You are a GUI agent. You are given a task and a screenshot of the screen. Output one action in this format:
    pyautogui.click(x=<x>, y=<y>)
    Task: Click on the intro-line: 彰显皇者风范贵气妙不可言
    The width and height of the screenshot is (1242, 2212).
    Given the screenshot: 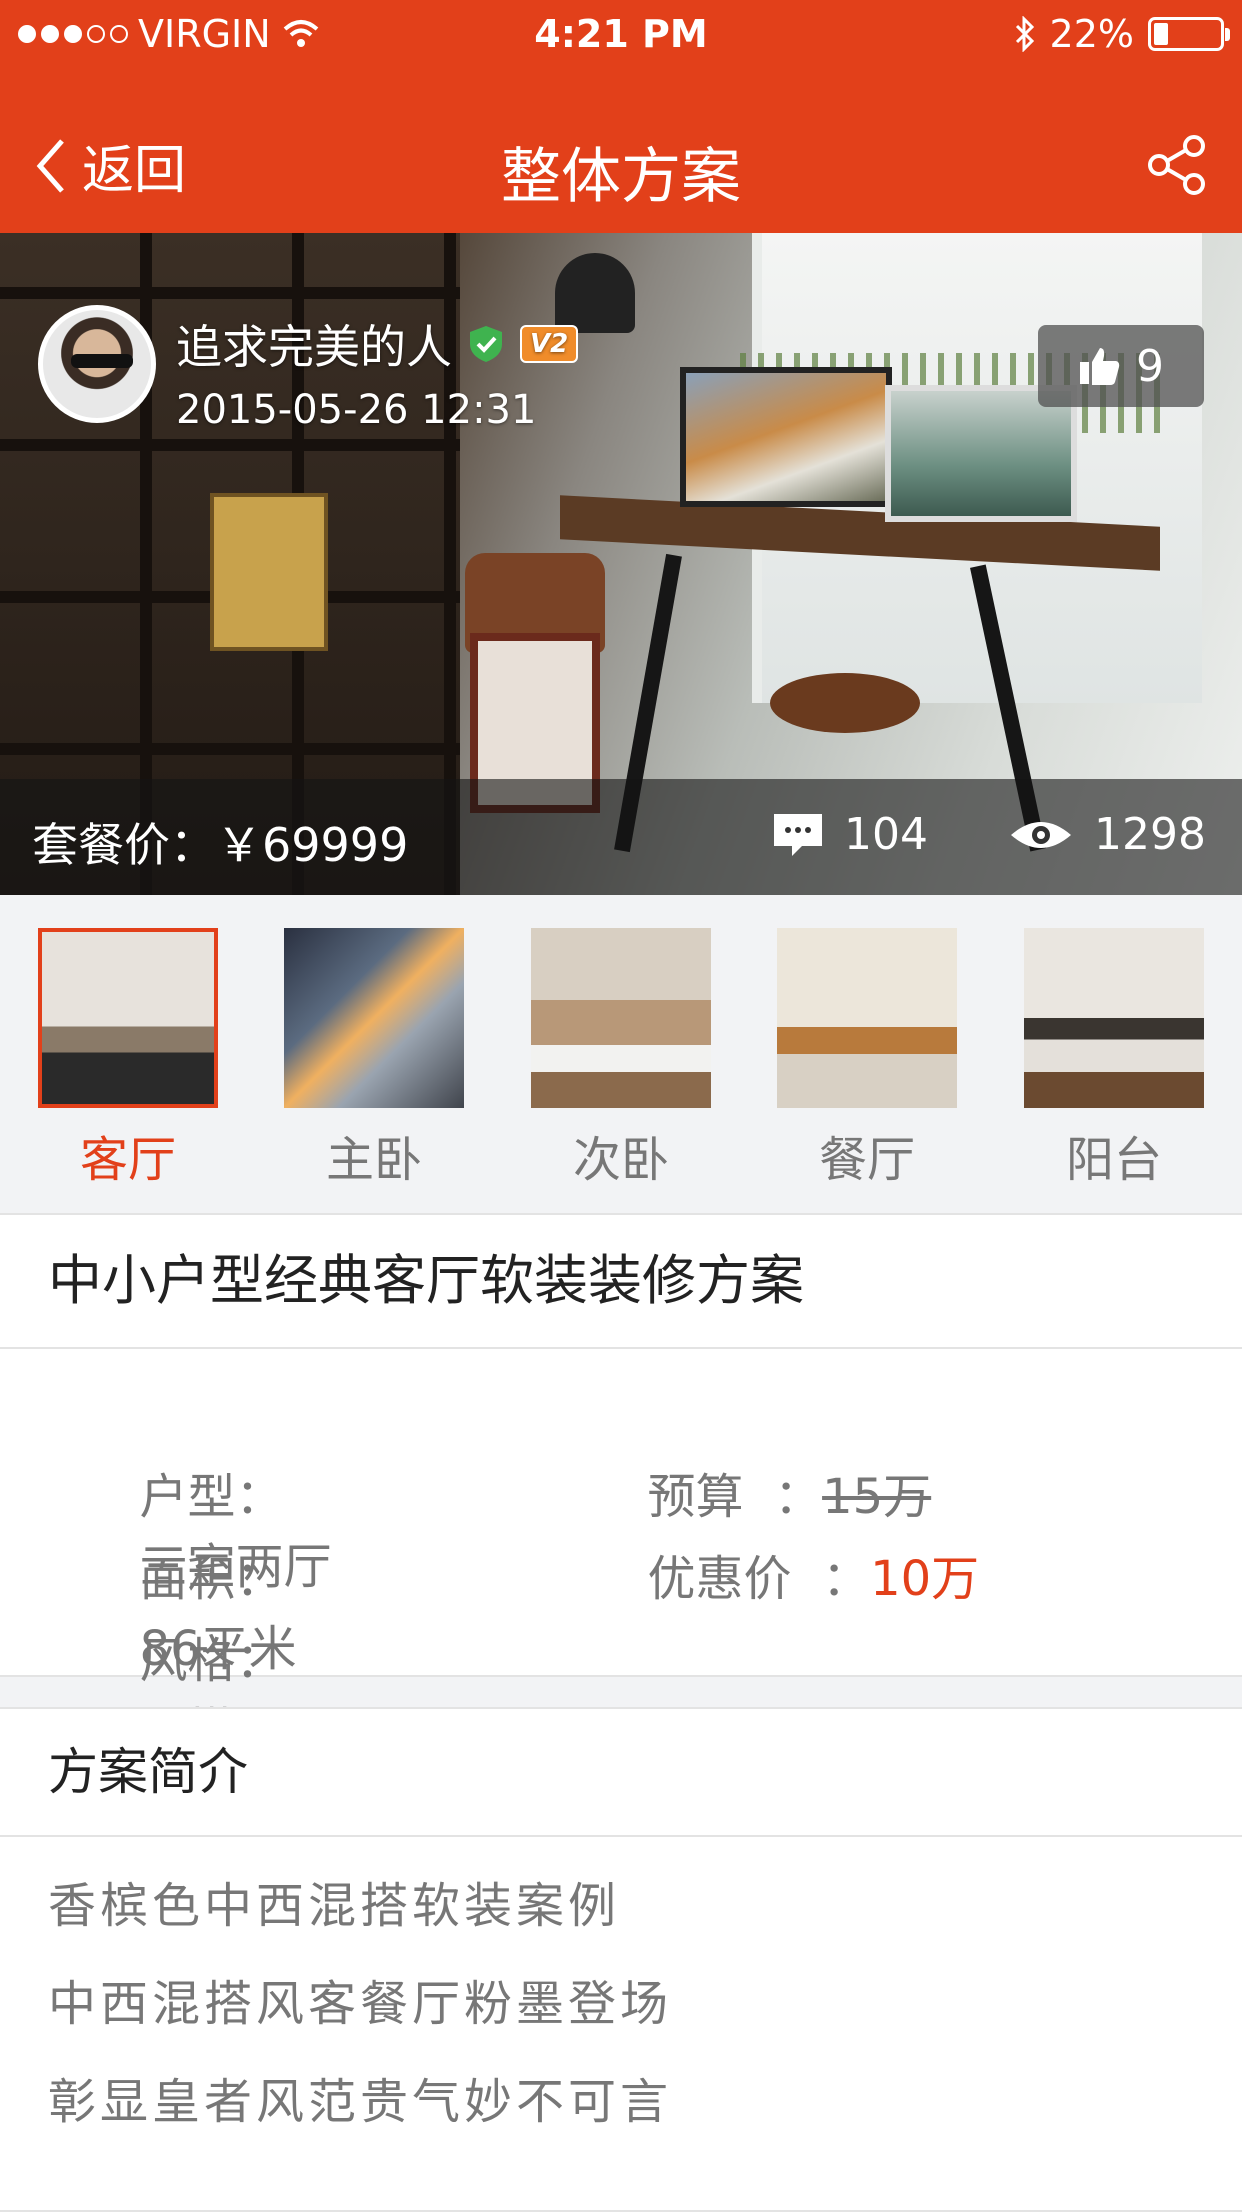 What is the action you would take?
    pyautogui.click(x=360, y=2102)
    